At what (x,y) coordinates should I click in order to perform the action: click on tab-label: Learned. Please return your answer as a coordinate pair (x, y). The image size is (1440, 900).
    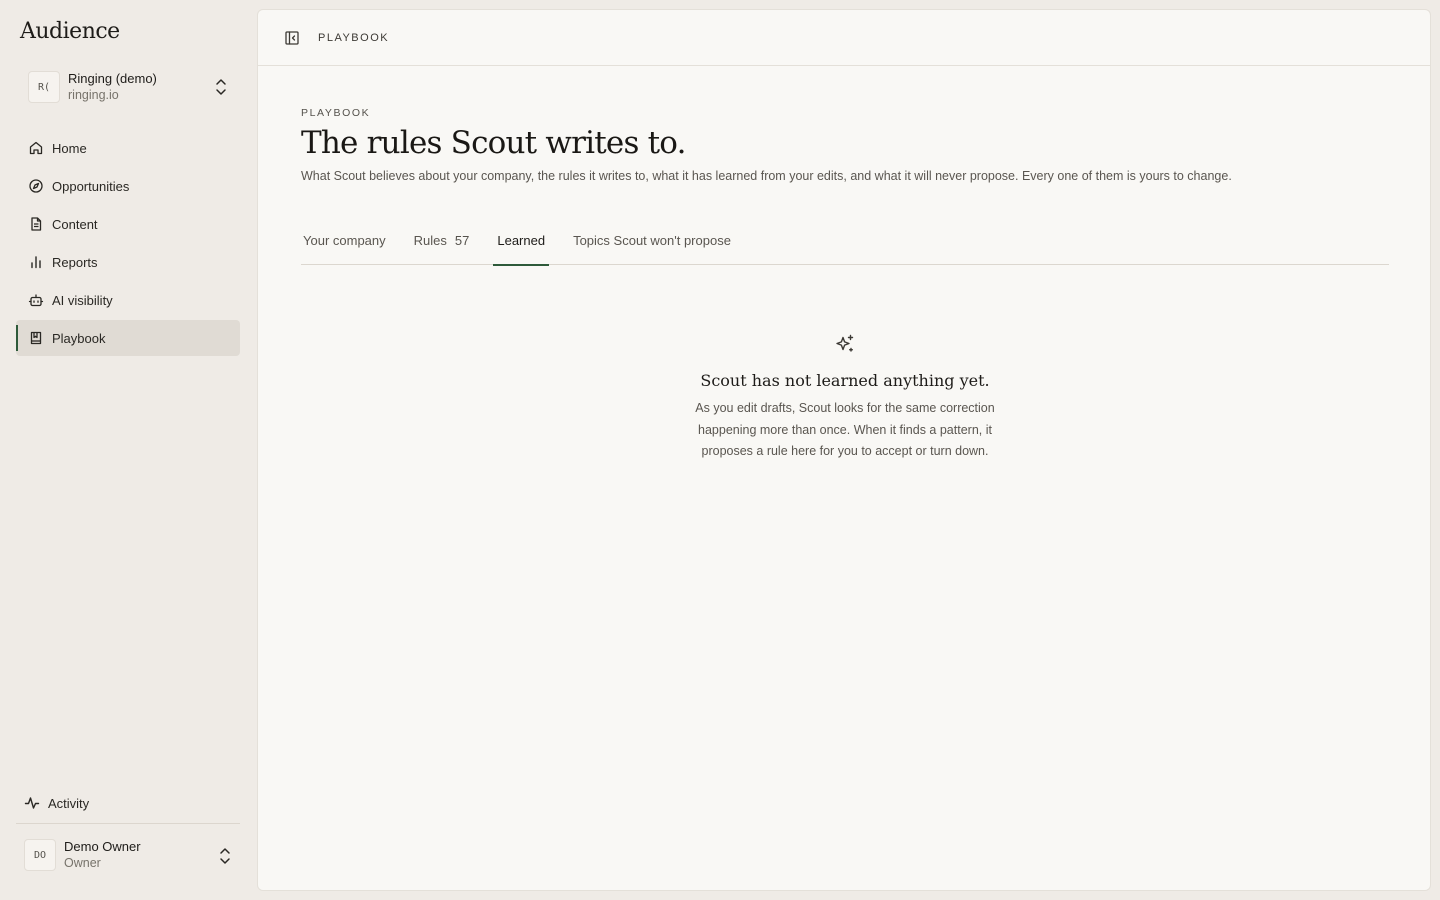
    Looking at the image, I should click on (521, 240).